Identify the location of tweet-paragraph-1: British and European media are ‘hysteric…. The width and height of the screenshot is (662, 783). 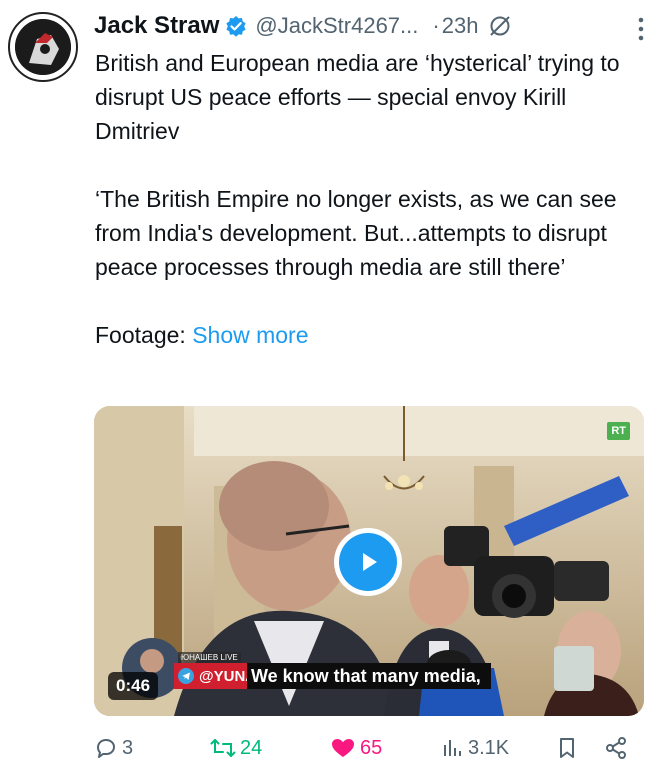
(357, 97).